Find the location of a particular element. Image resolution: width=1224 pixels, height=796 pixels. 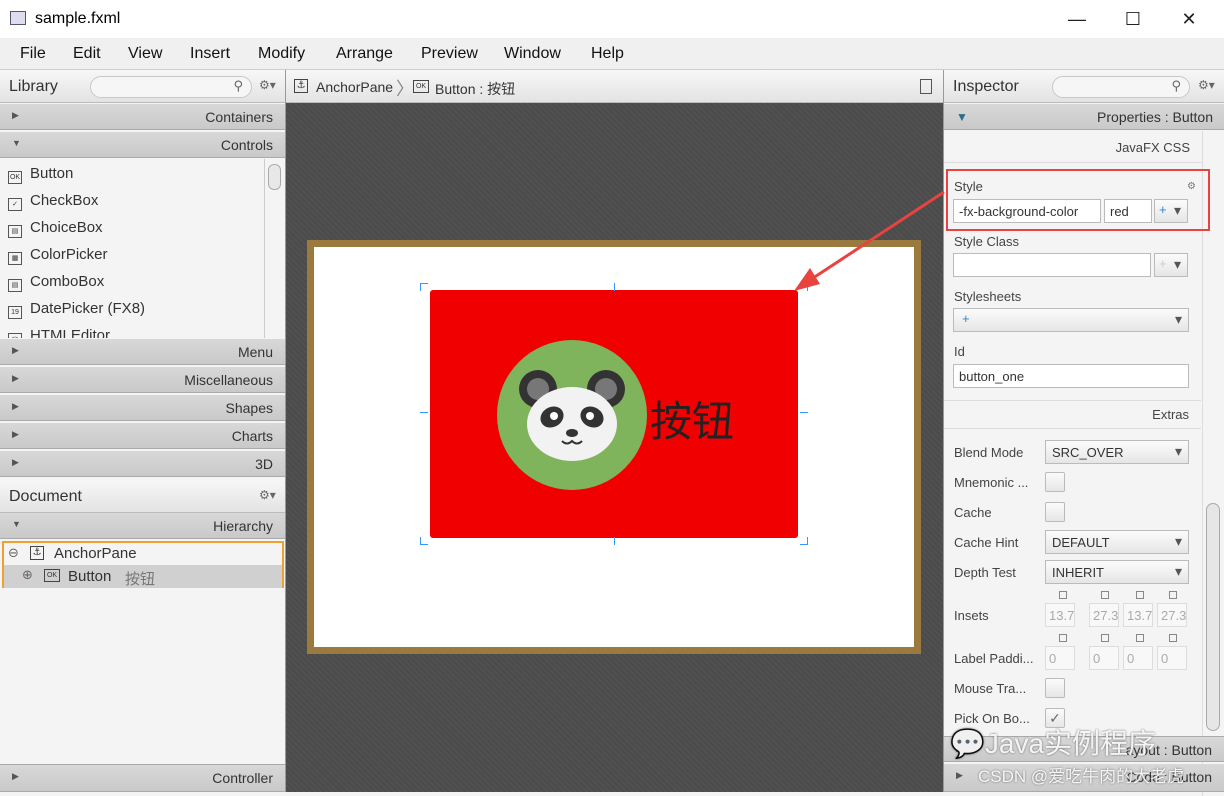

blend-mode-select: SRC_OVER is located at coordinates (1117, 452).